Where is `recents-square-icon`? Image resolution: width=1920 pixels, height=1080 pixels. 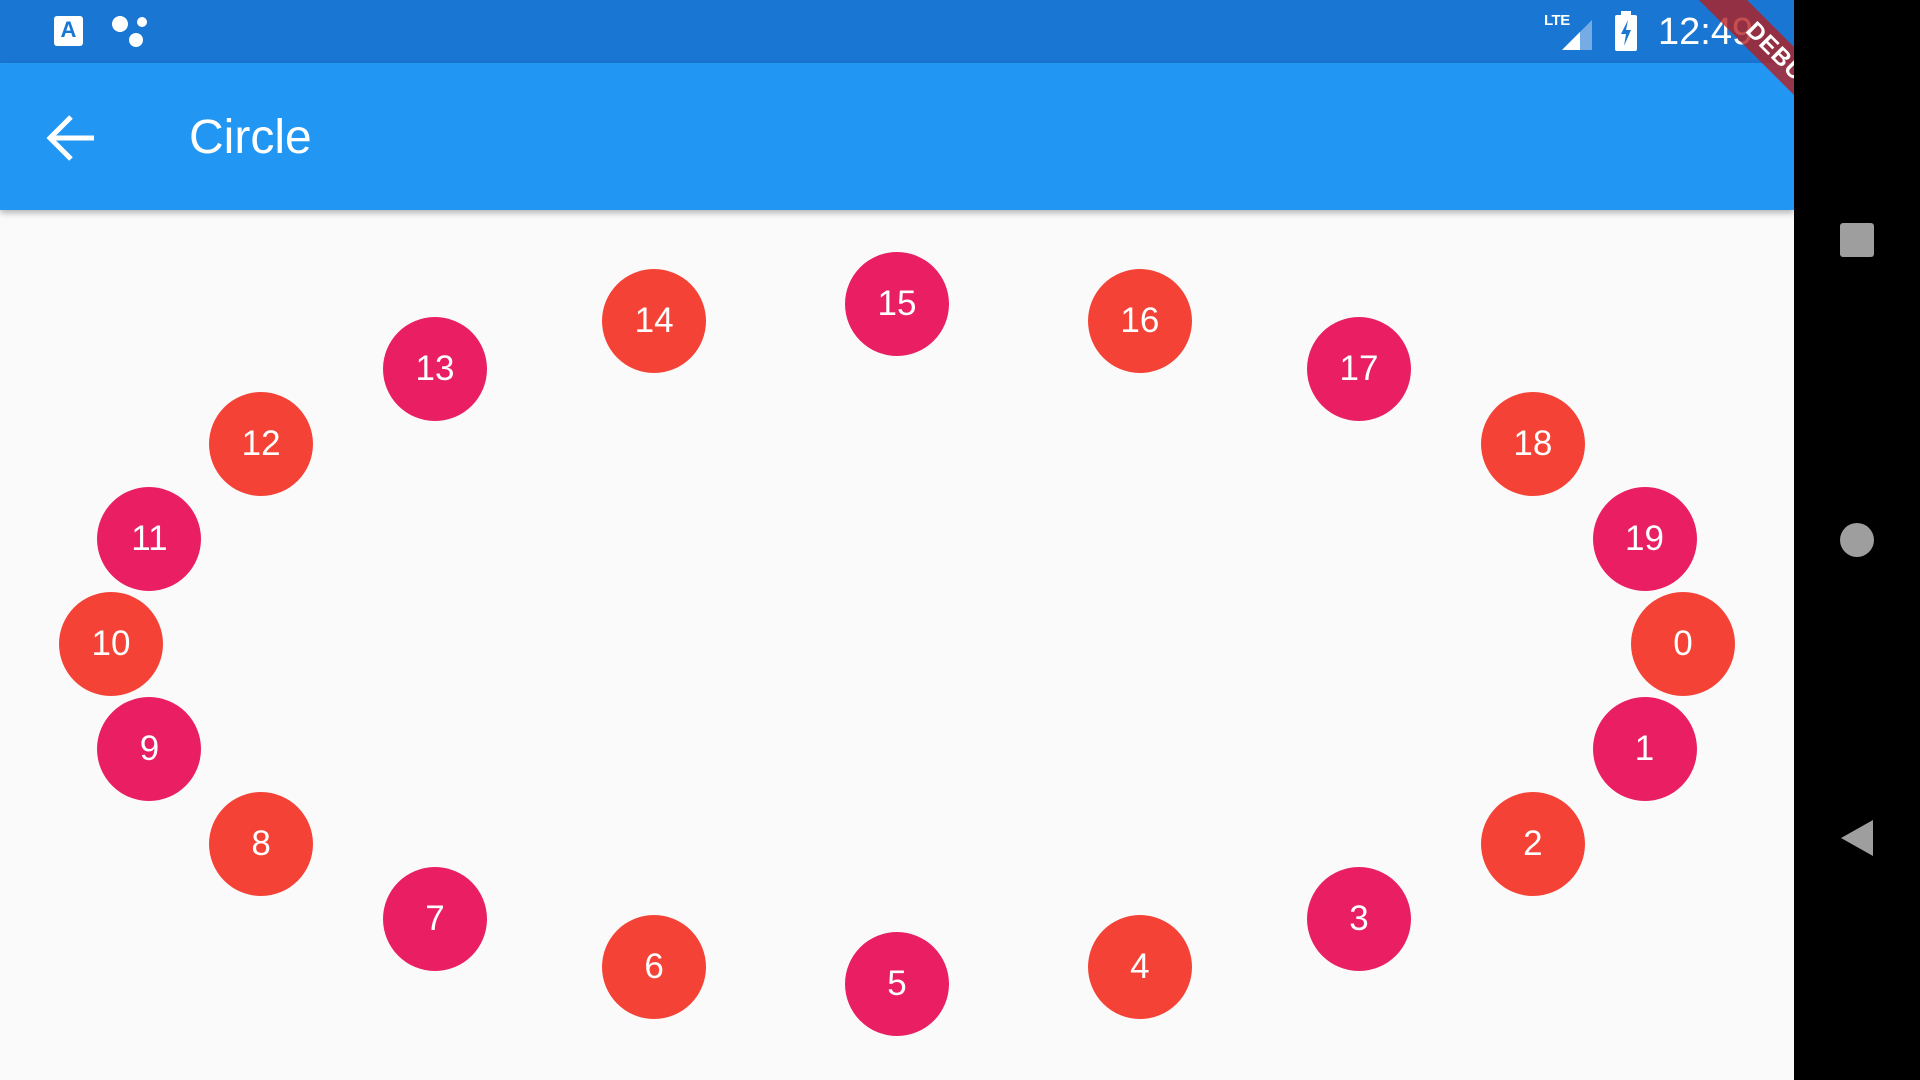
recents-square-icon is located at coordinates (1857, 240).